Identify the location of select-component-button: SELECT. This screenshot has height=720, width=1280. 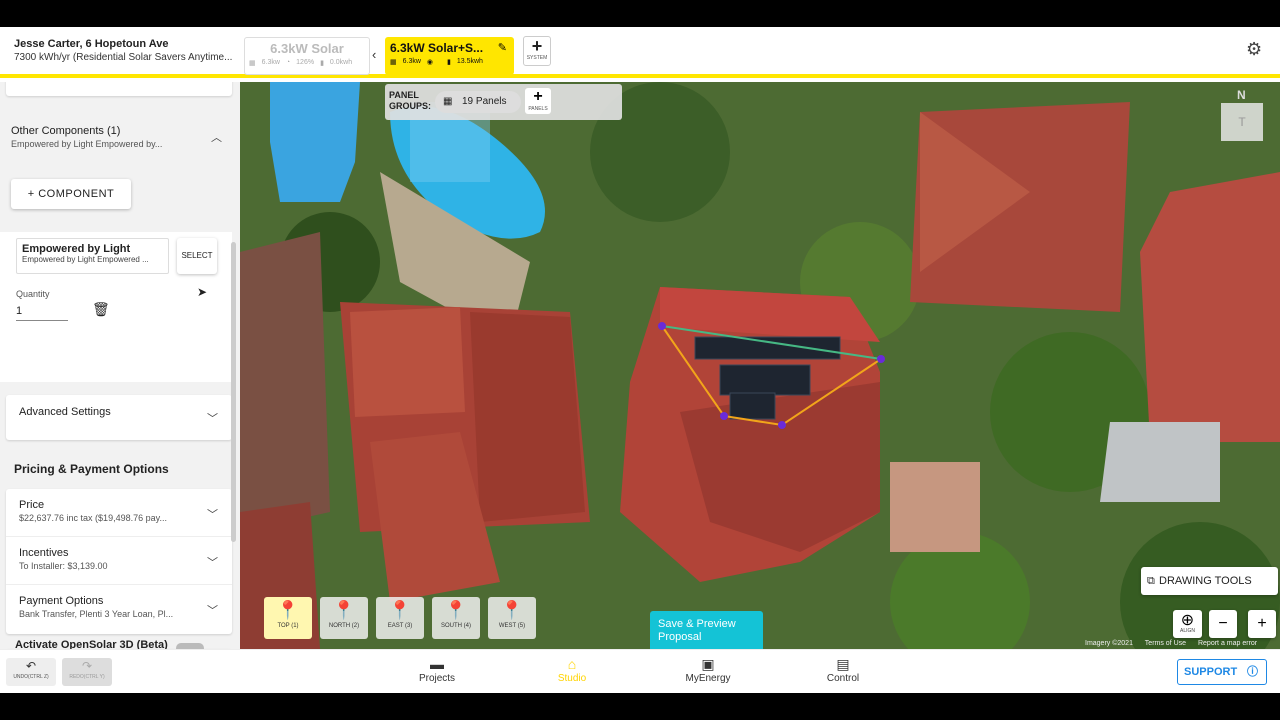
(197, 256).